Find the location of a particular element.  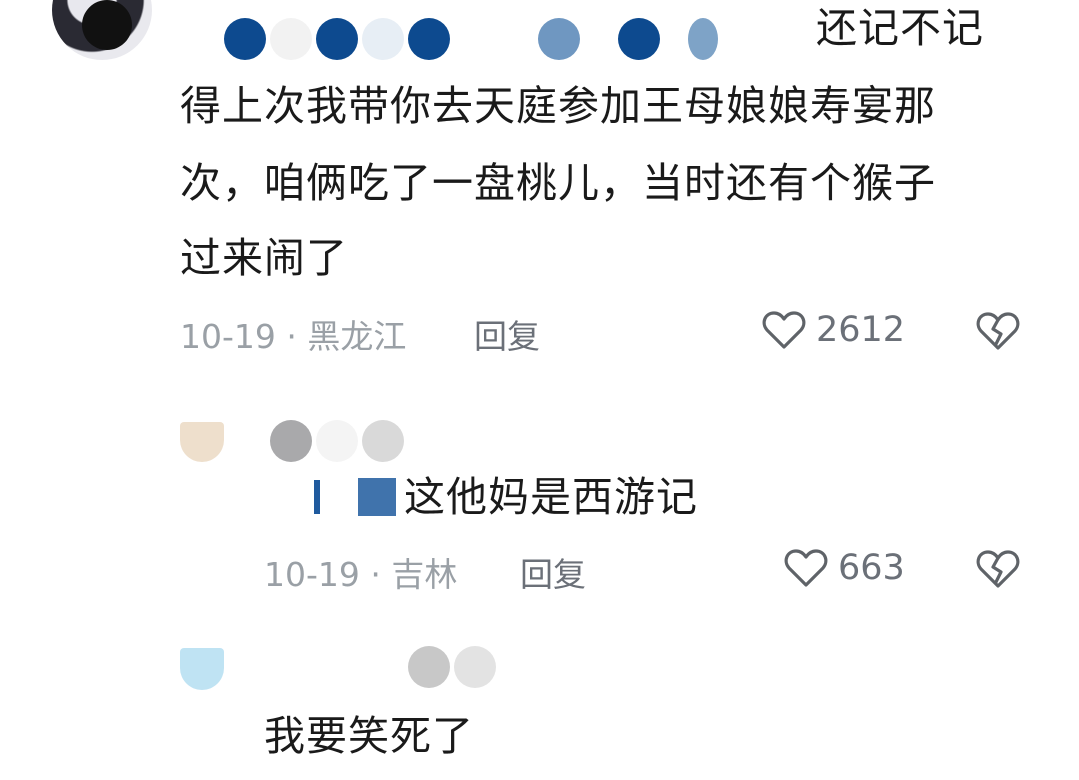

comment-text-line3: 次，咱俩吃了一盘桃儿，当时还有个猴子 is located at coordinates (558, 183).